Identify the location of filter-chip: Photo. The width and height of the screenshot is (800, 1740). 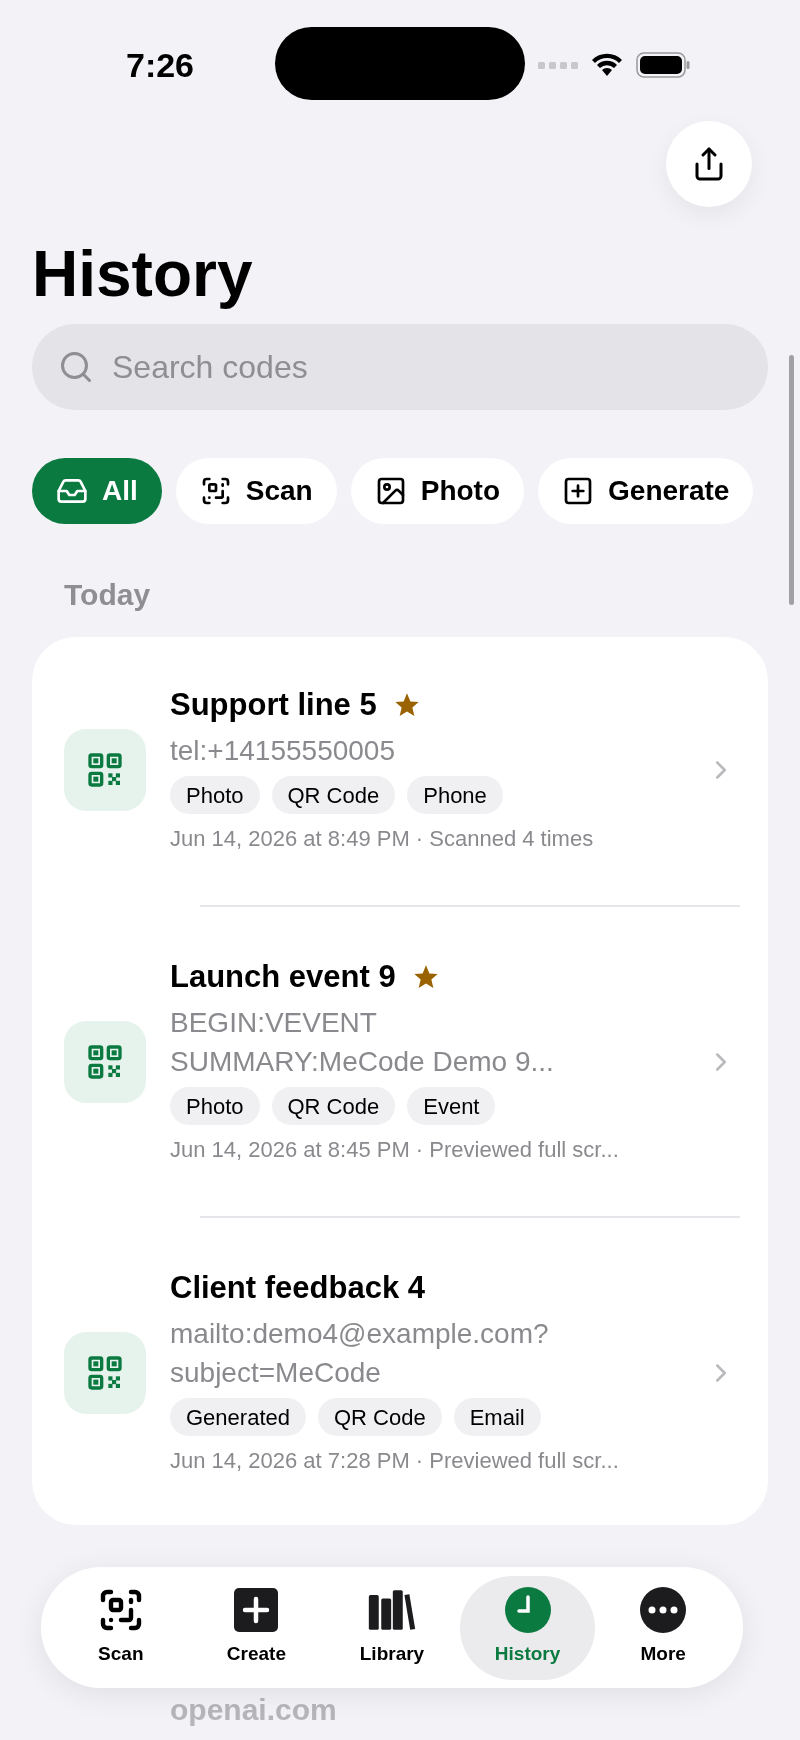
(437, 491).